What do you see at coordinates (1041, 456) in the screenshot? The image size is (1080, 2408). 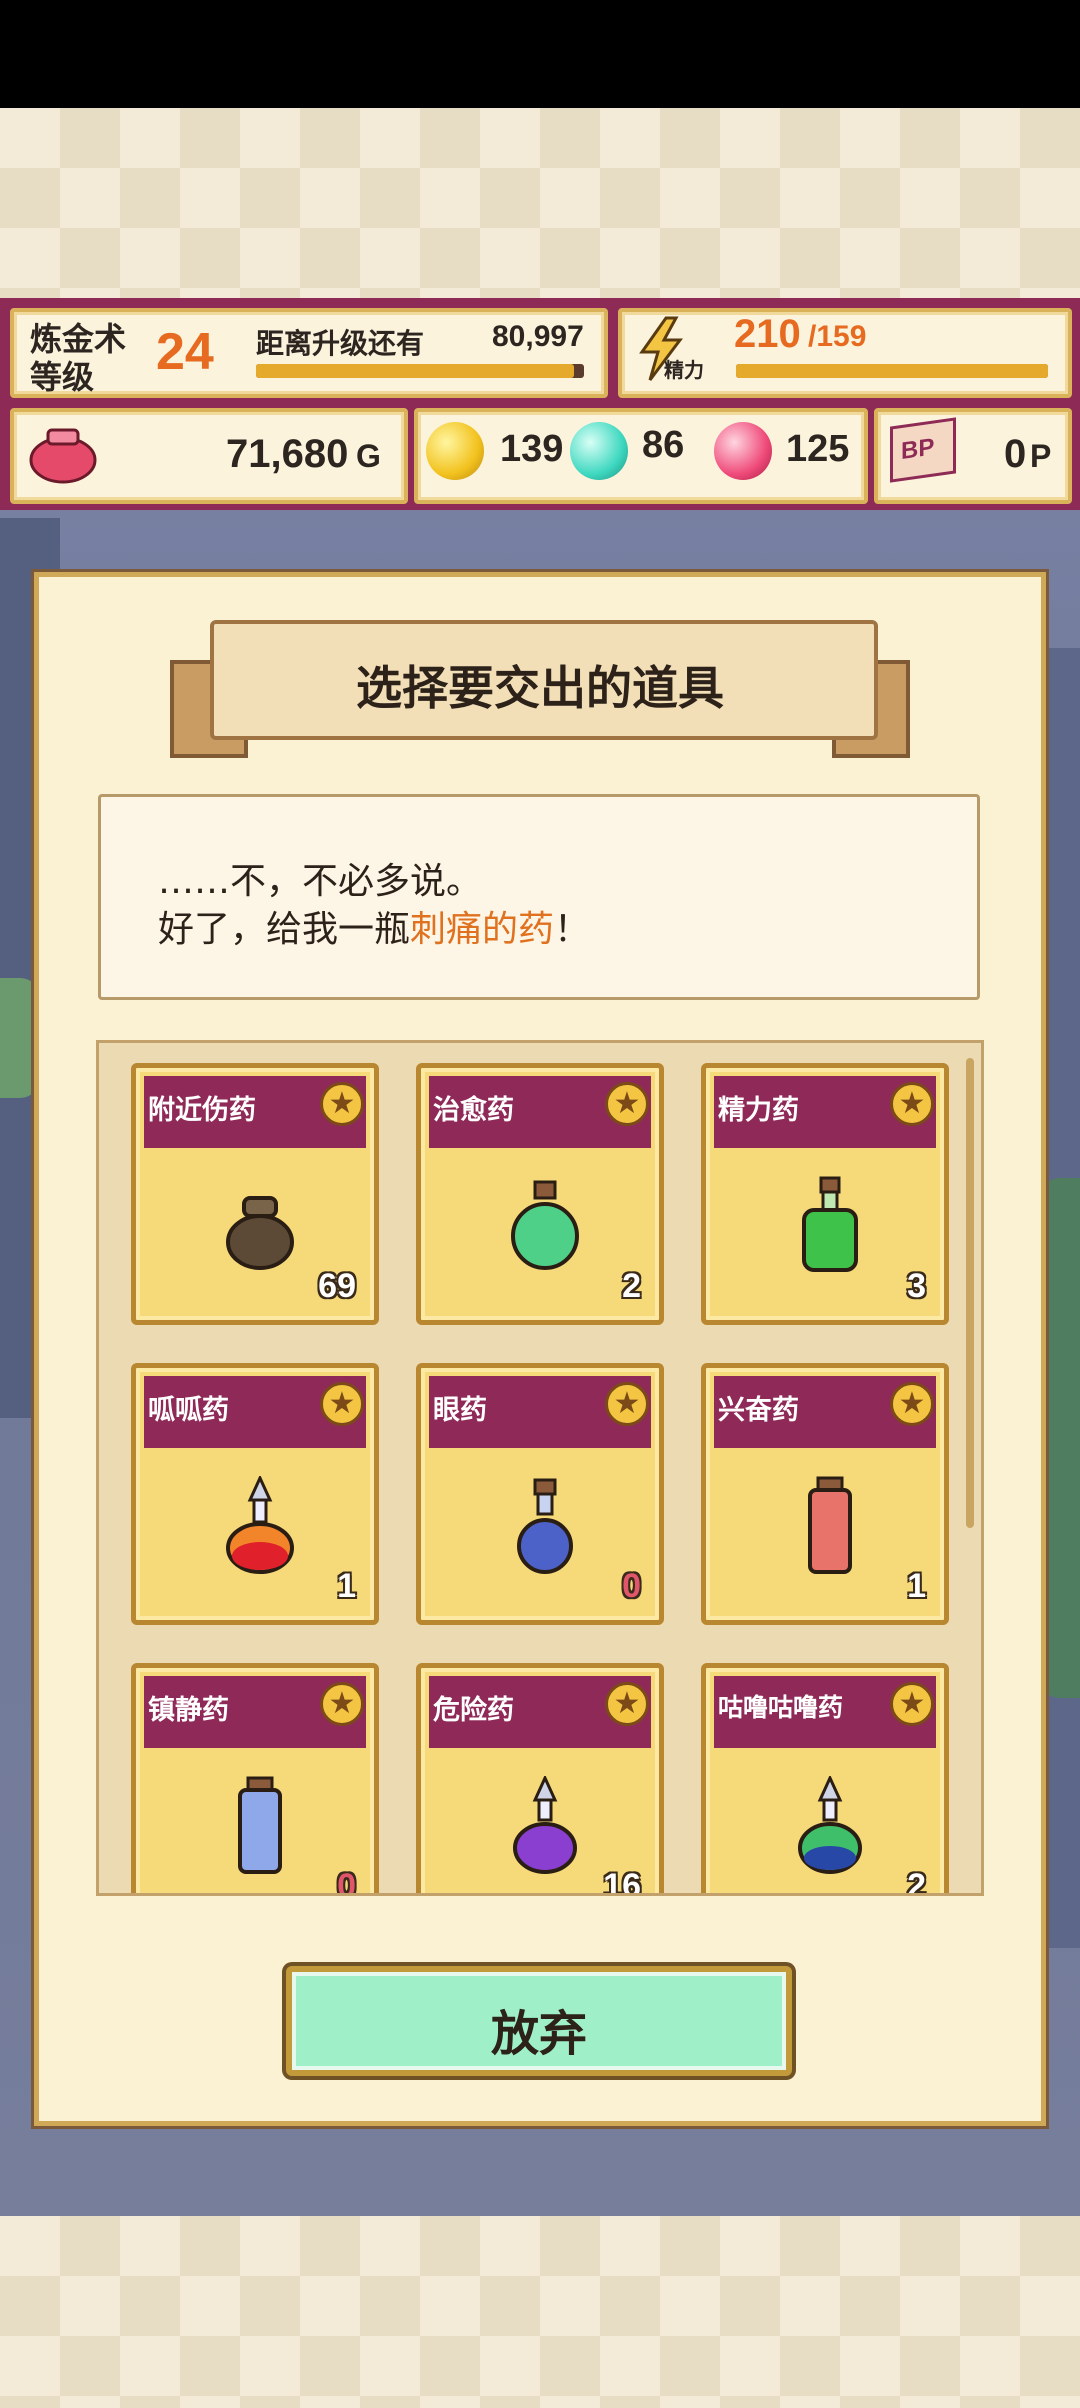 I see `bp-unit: P` at bounding box center [1041, 456].